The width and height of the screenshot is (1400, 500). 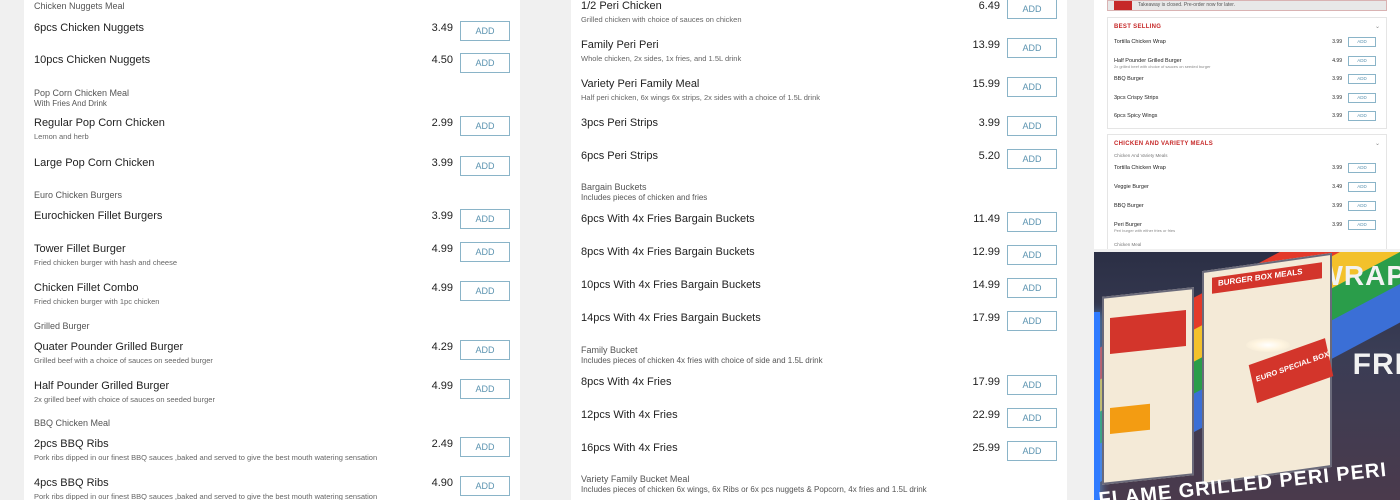 What do you see at coordinates (70, 103) in the screenshot?
I see `section-subtitle: With Fries And Drink` at bounding box center [70, 103].